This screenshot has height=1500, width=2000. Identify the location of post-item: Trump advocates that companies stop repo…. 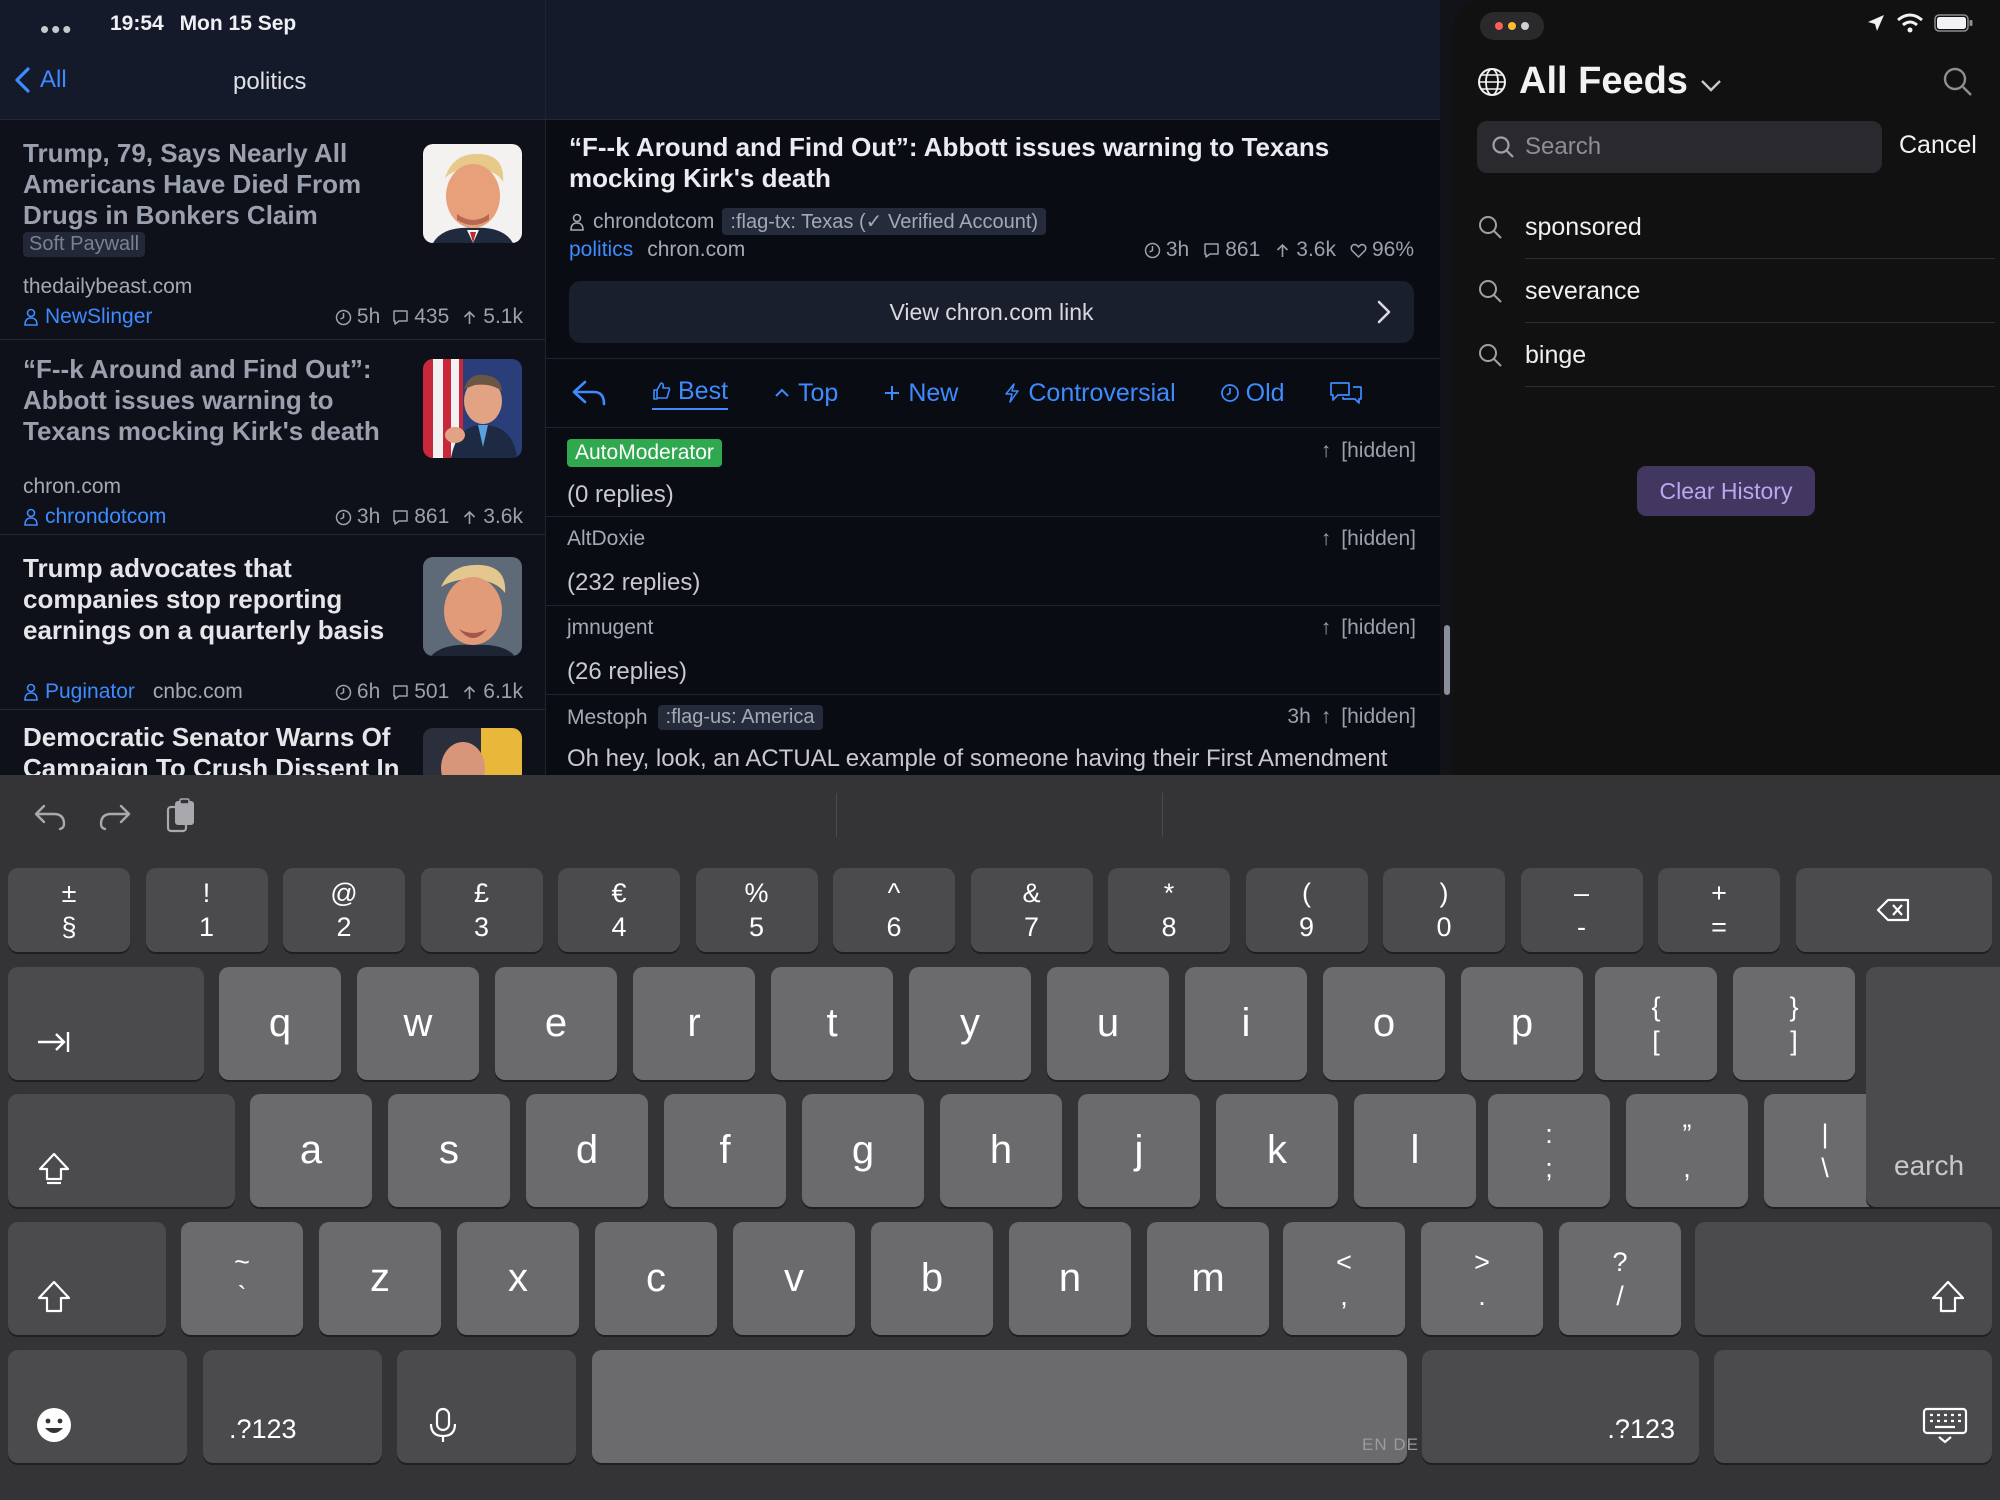
(272, 622).